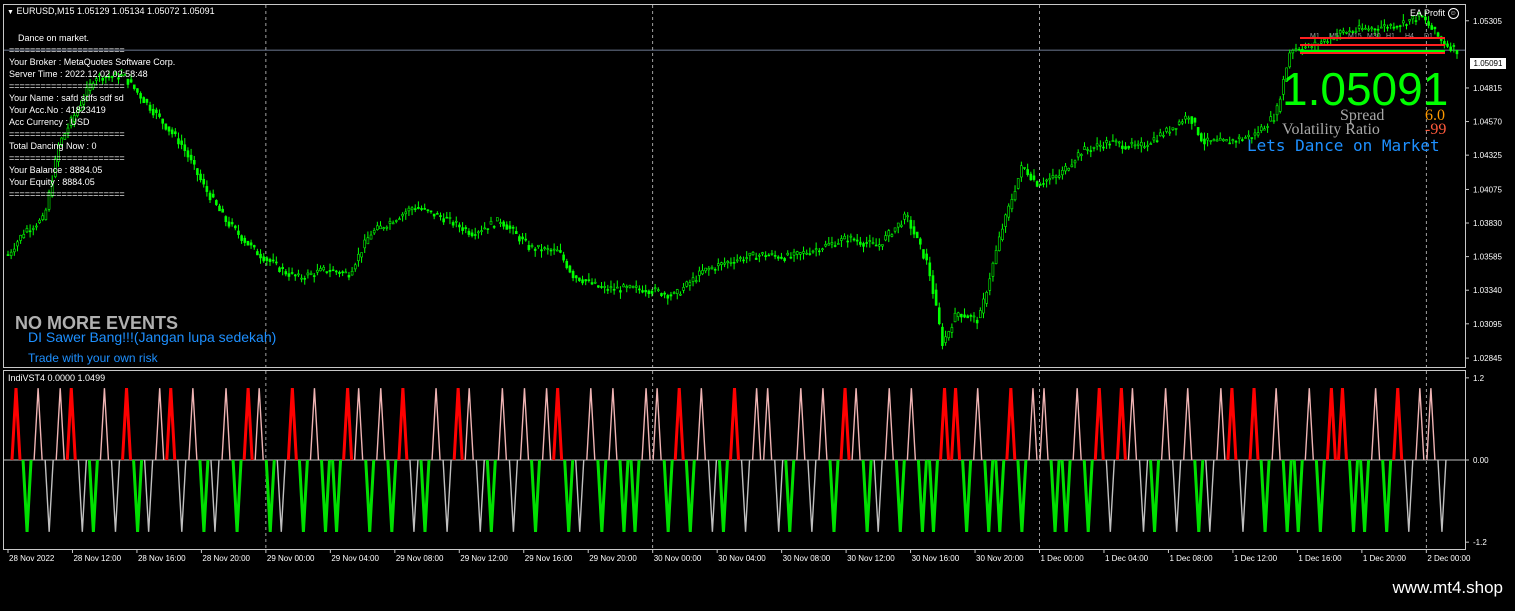 The image size is (1515, 611). Describe the element at coordinates (10, 12) in the screenshot. I see `chevron-down-icon: ▼` at that location.